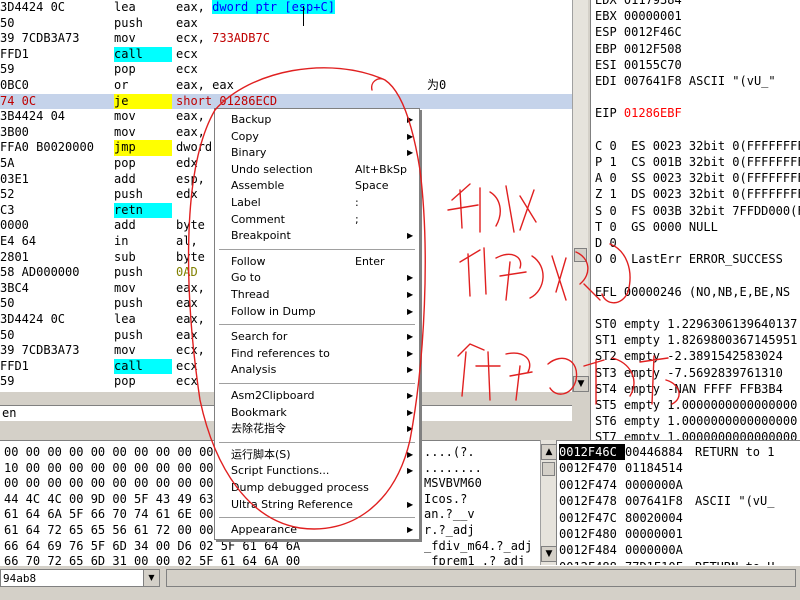 Image resolution: width=800 pixels, height=600 pixels. I want to click on stack-row: 0012F474 0000000A, so click(627, 485).